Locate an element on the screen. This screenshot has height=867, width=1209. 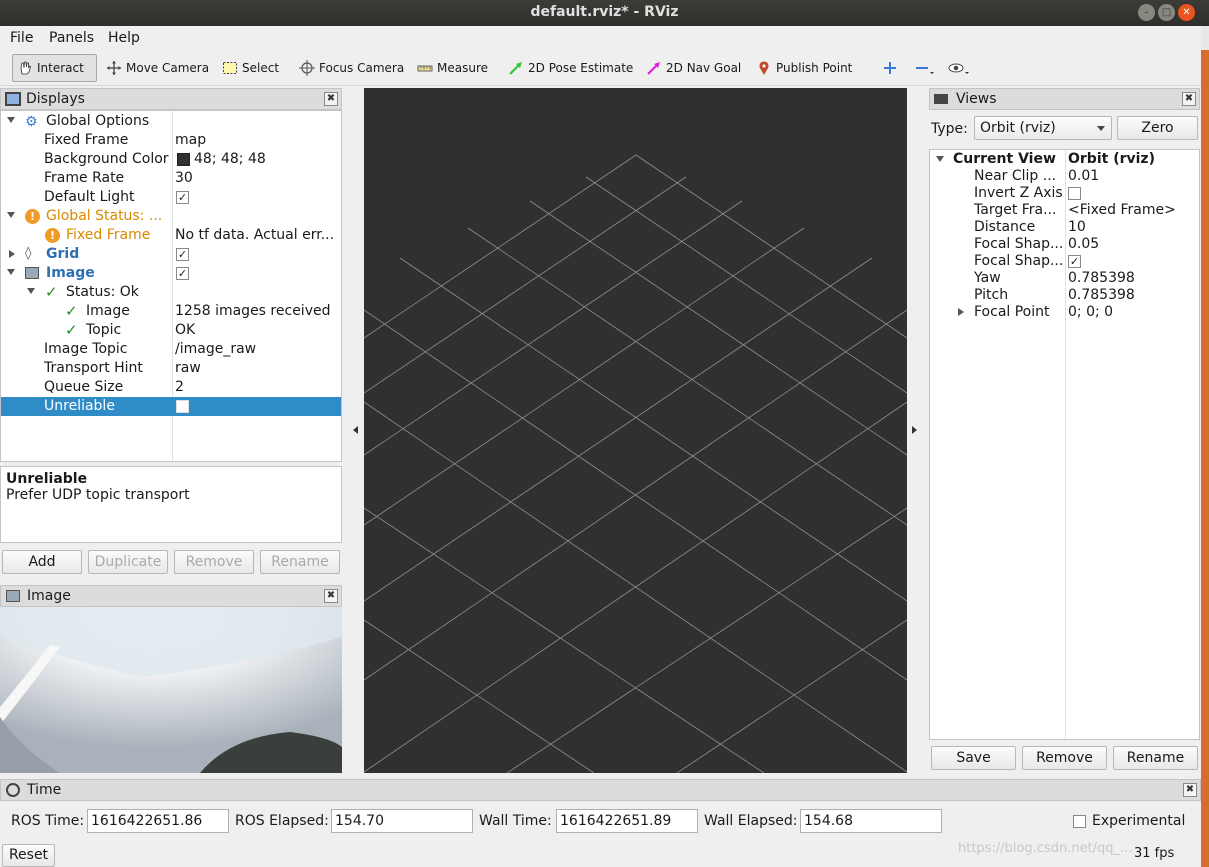
add-tool-button is located at coordinates (890, 68).